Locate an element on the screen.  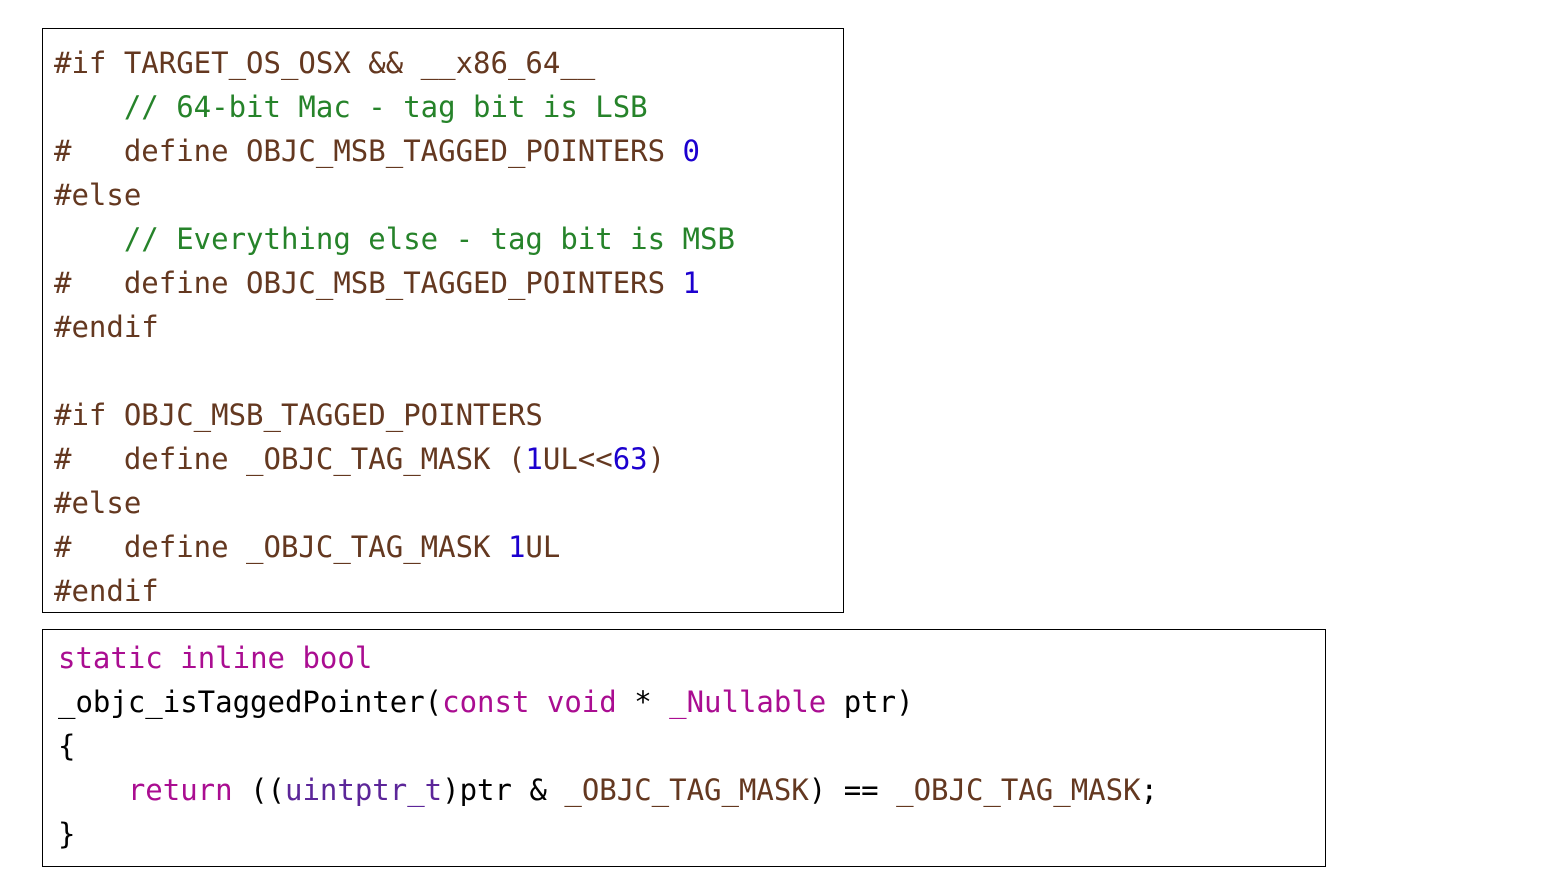
code-token-keyword: bool is located at coordinates (337, 658).